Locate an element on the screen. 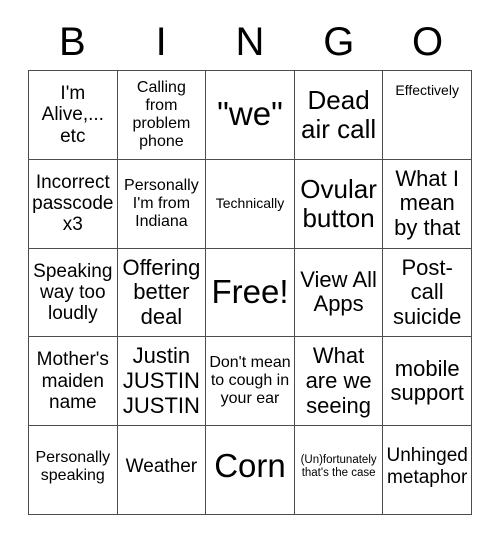 This screenshot has height=544, width=500. bingo-cell-label: Post-call suicide is located at coordinates (427, 291).